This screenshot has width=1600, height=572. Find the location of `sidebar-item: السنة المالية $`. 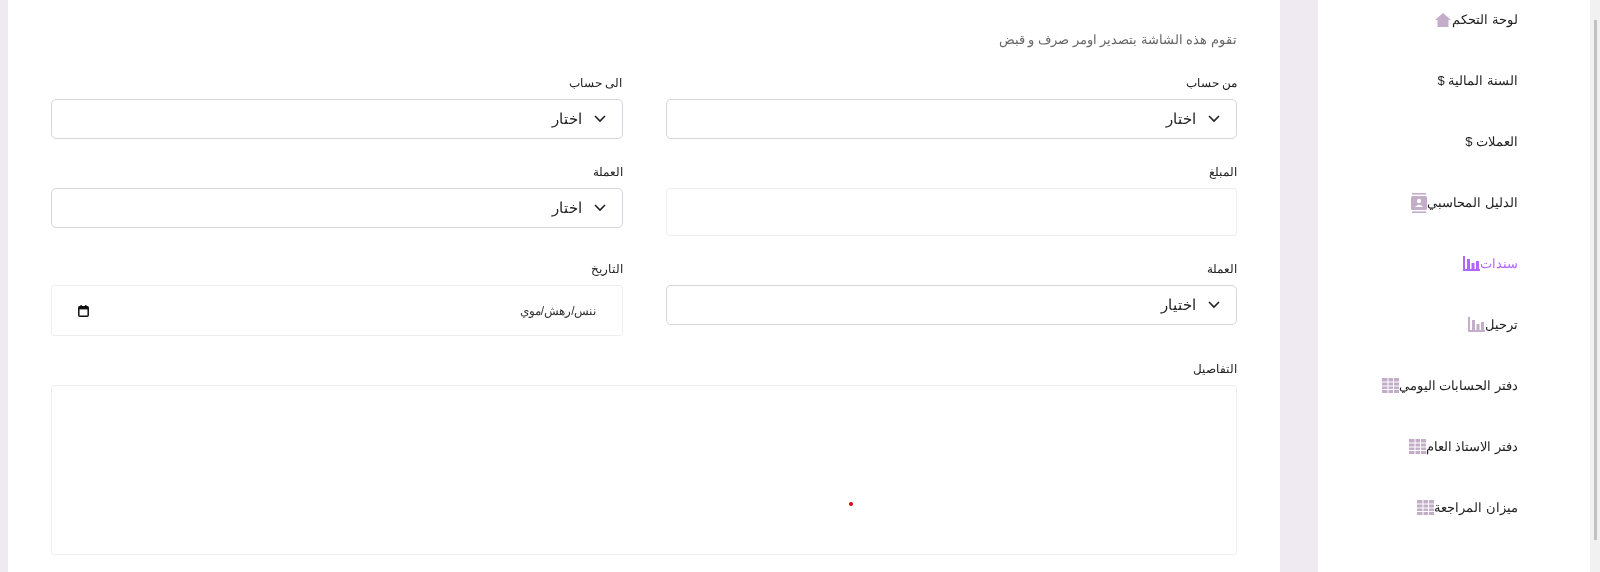

sidebar-item: السنة المالية $ is located at coordinates (1418, 80).